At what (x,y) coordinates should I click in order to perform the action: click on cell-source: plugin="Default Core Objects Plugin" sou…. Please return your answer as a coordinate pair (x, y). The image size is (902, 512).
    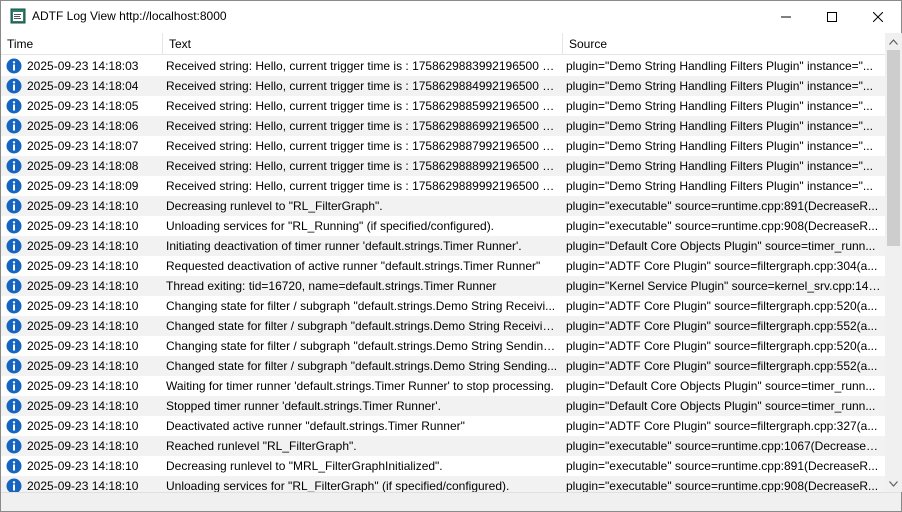
    Looking at the image, I should click on (721, 246).